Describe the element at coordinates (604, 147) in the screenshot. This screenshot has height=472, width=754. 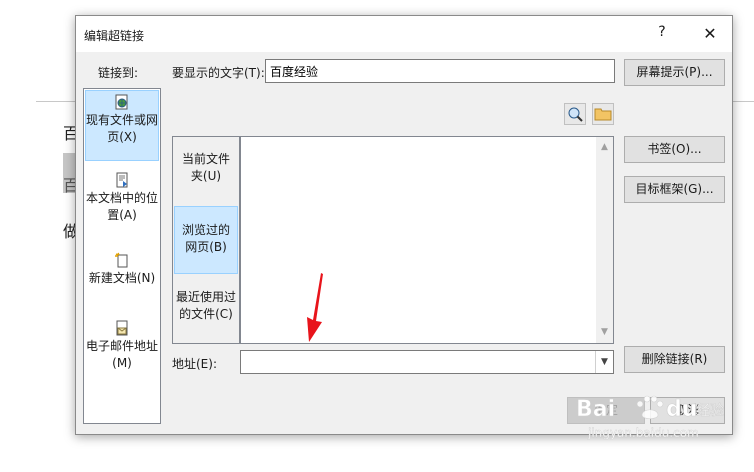
I see `scroll-up-icon: ▲` at that location.